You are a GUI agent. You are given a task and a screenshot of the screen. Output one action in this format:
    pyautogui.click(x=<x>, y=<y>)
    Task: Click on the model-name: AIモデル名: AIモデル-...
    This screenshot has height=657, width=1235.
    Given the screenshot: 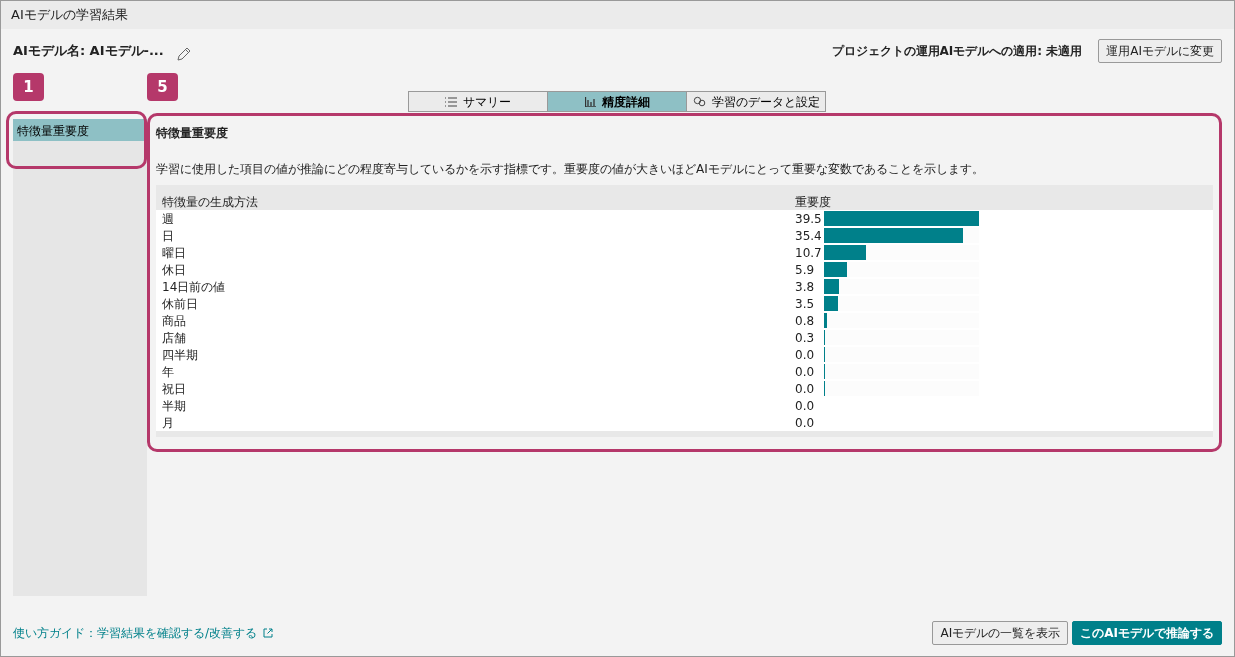 What is the action you would take?
    pyautogui.click(x=88, y=51)
    